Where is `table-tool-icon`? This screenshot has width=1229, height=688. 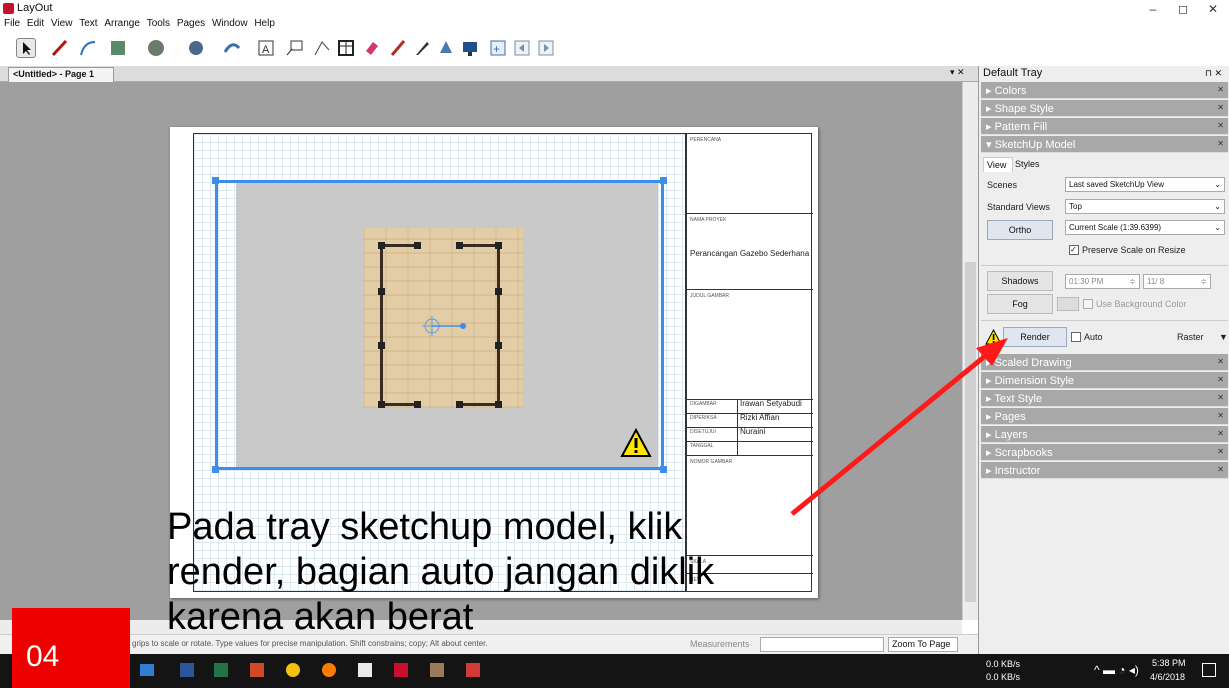
table-tool-icon is located at coordinates (346, 48).